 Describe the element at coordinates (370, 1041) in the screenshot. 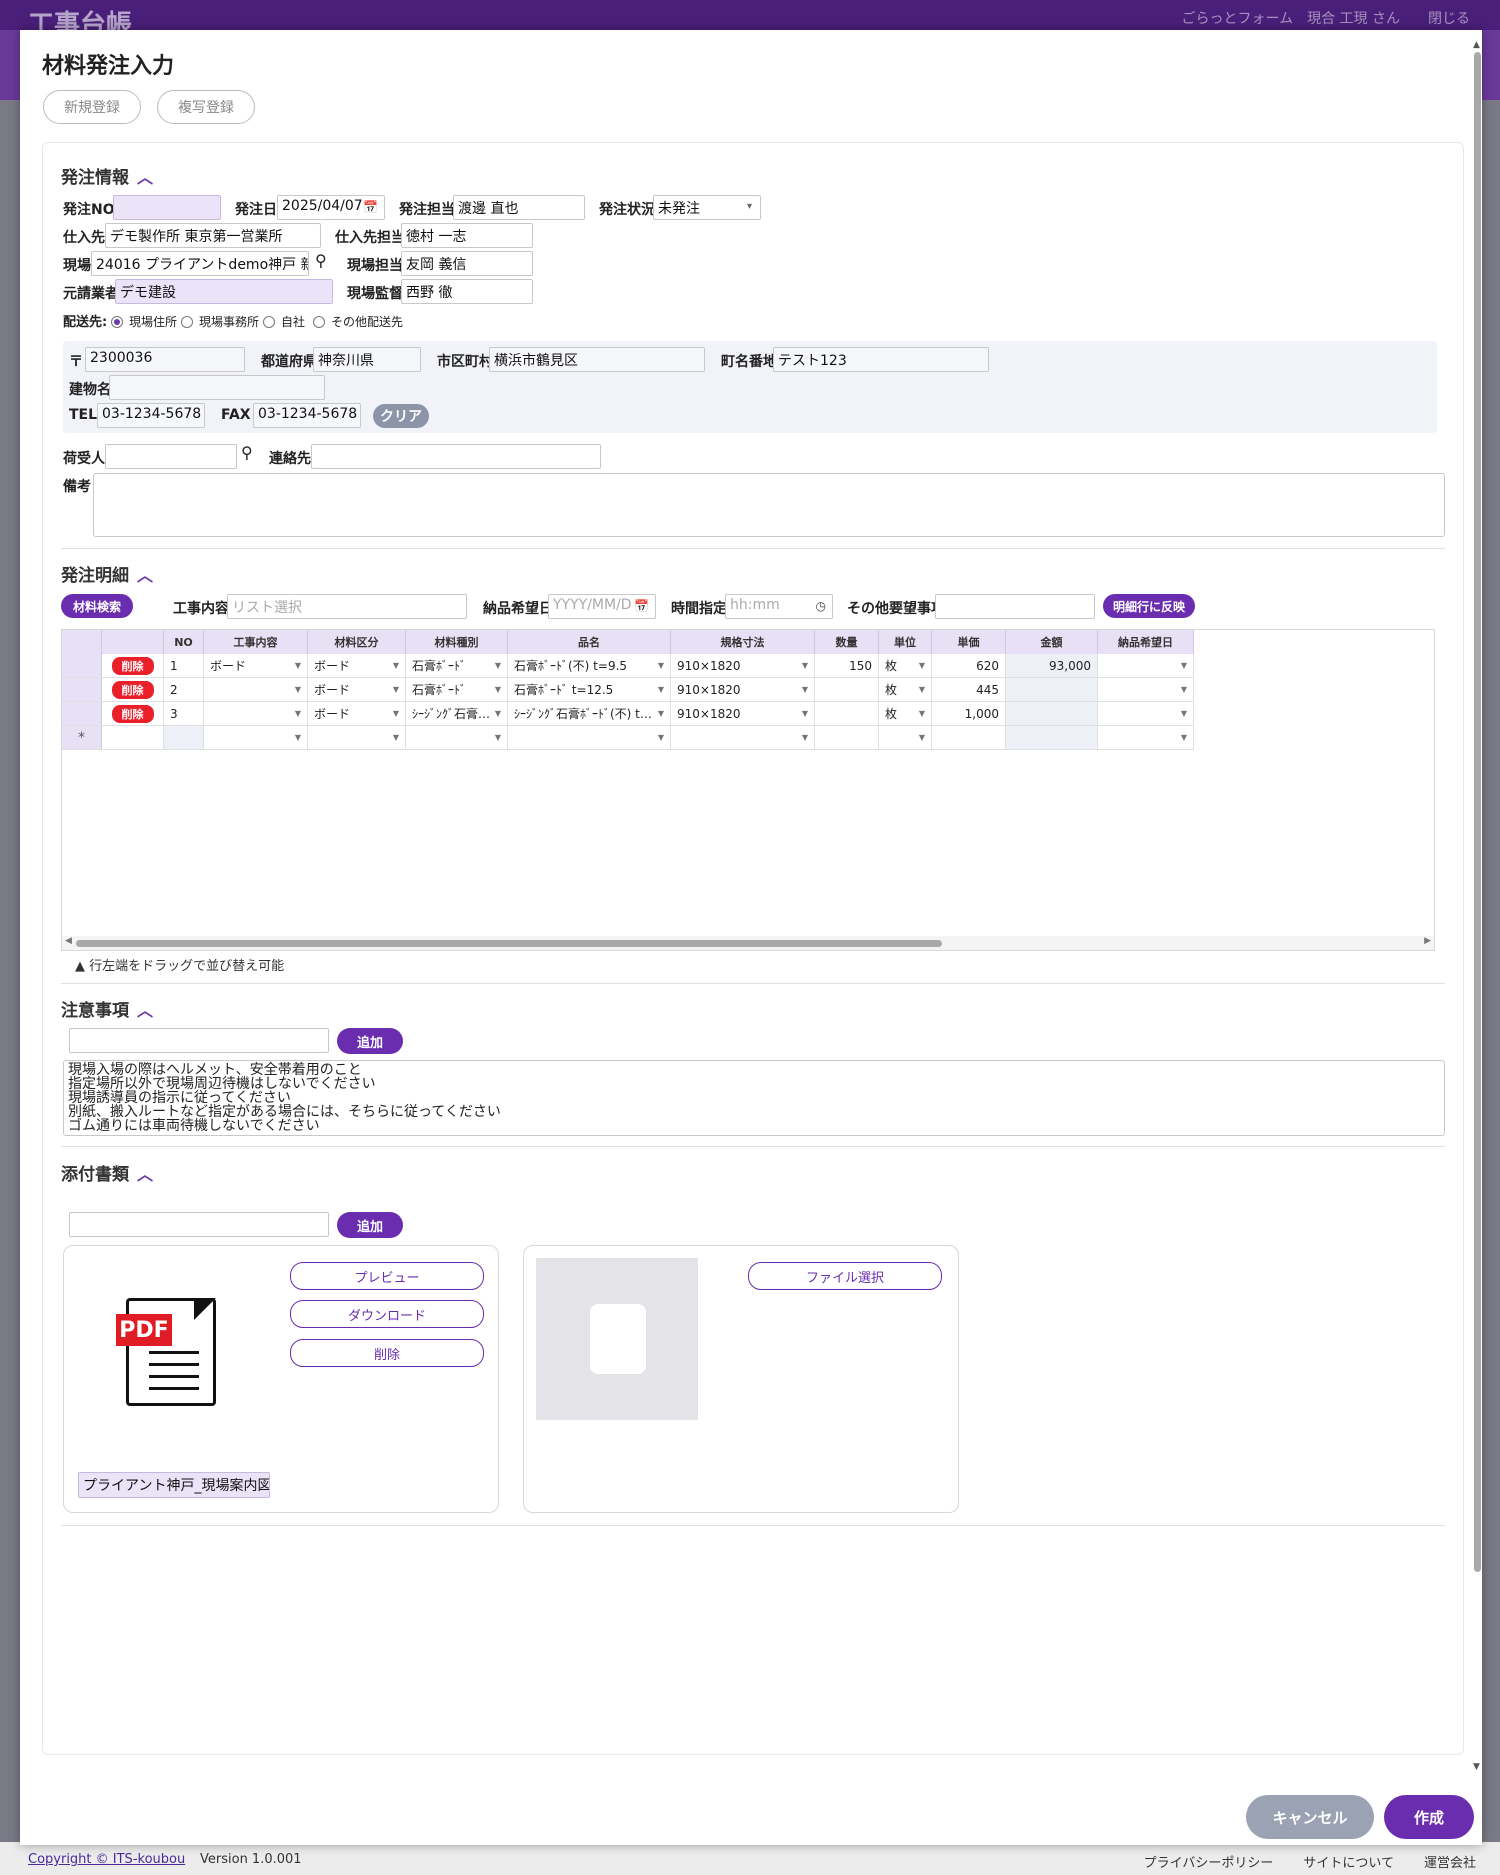

I see `notes-add-button: 追加` at that location.